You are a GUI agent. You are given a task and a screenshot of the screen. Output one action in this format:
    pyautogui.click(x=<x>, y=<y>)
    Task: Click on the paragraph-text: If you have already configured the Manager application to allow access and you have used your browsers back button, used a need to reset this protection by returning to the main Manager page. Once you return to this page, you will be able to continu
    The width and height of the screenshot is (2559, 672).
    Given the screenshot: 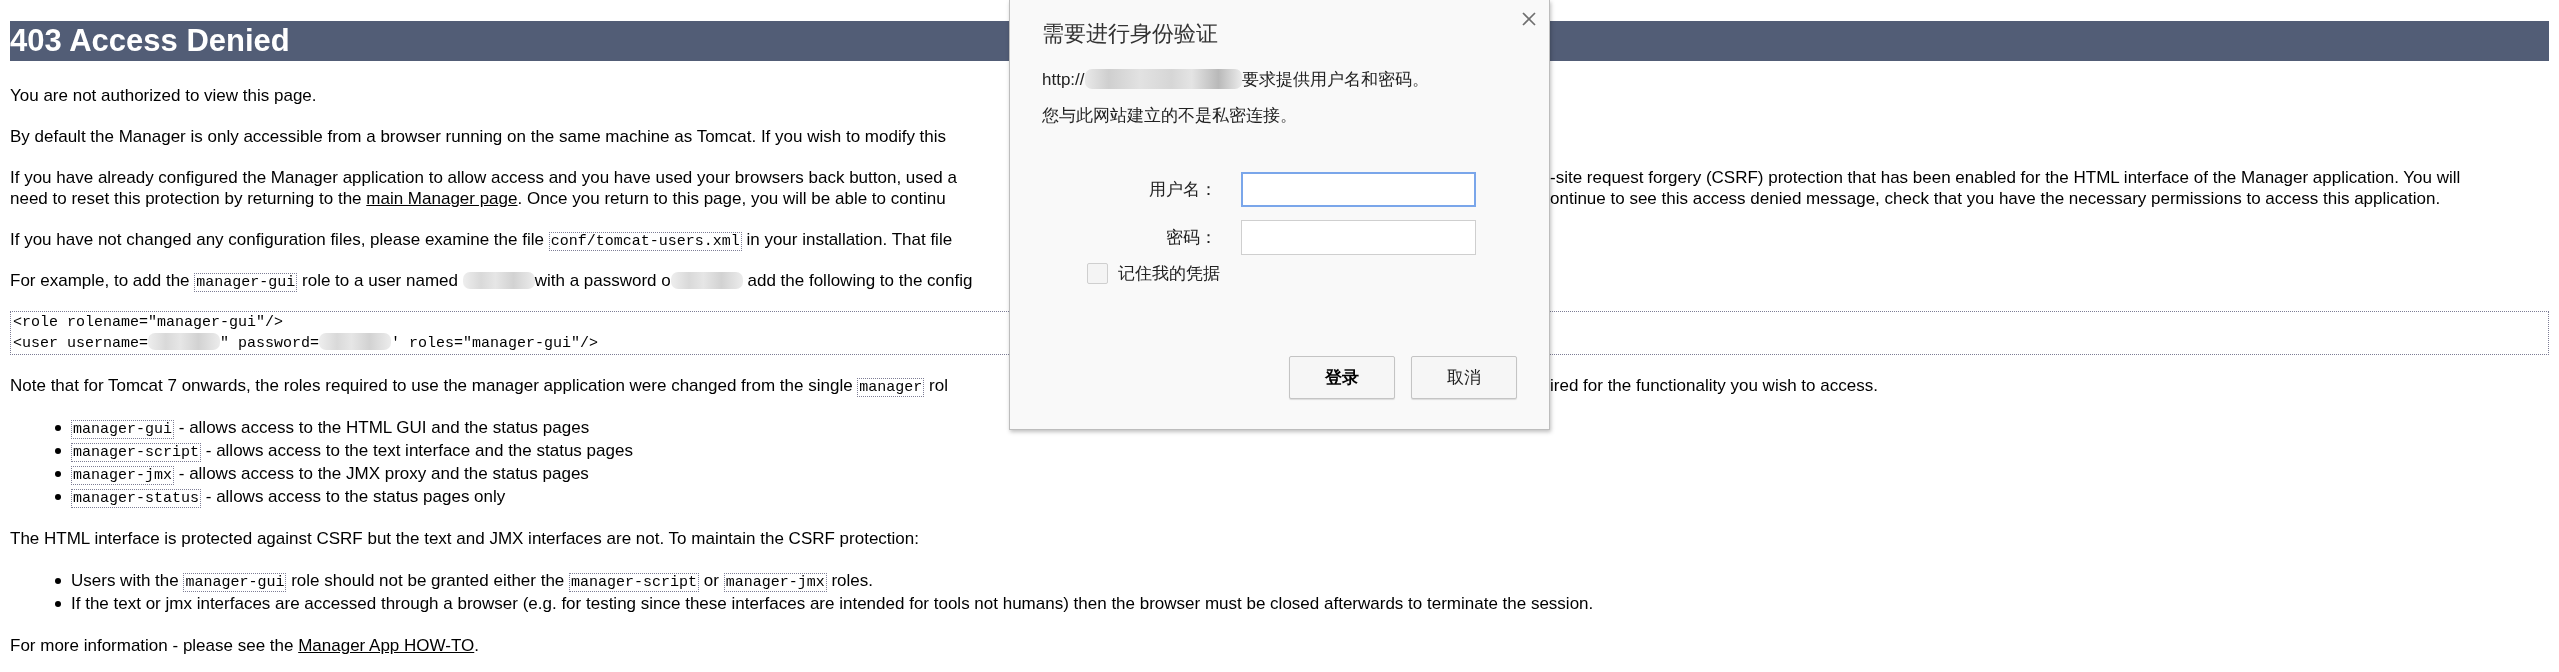 What is the action you would take?
    pyautogui.click(x=483, y=188)
    